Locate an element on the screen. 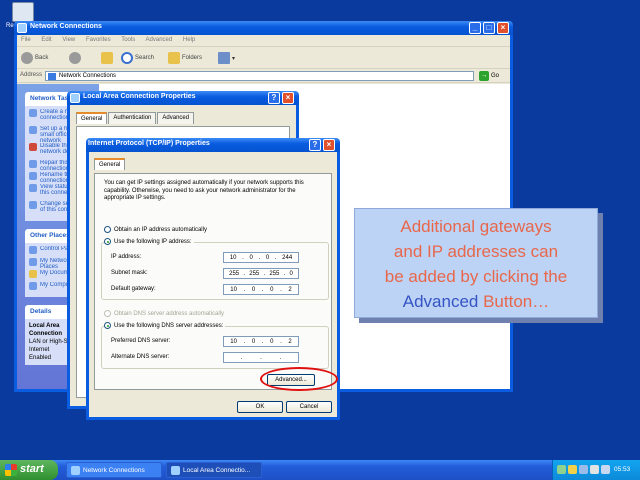  radio-label: Obtain DNS server address automatically is located at coordinates (169, 313).